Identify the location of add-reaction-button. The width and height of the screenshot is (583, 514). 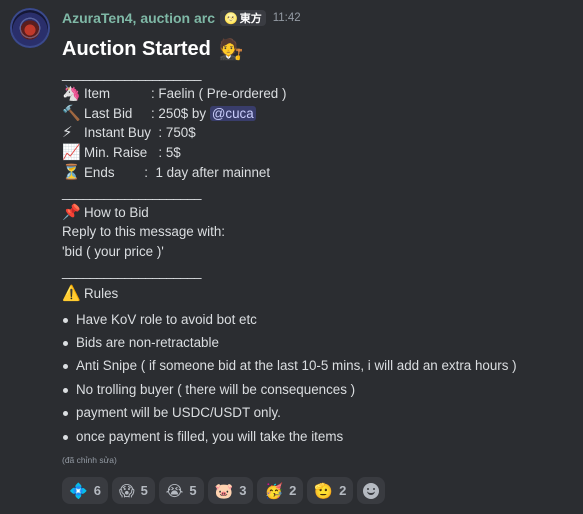
(371, 490).